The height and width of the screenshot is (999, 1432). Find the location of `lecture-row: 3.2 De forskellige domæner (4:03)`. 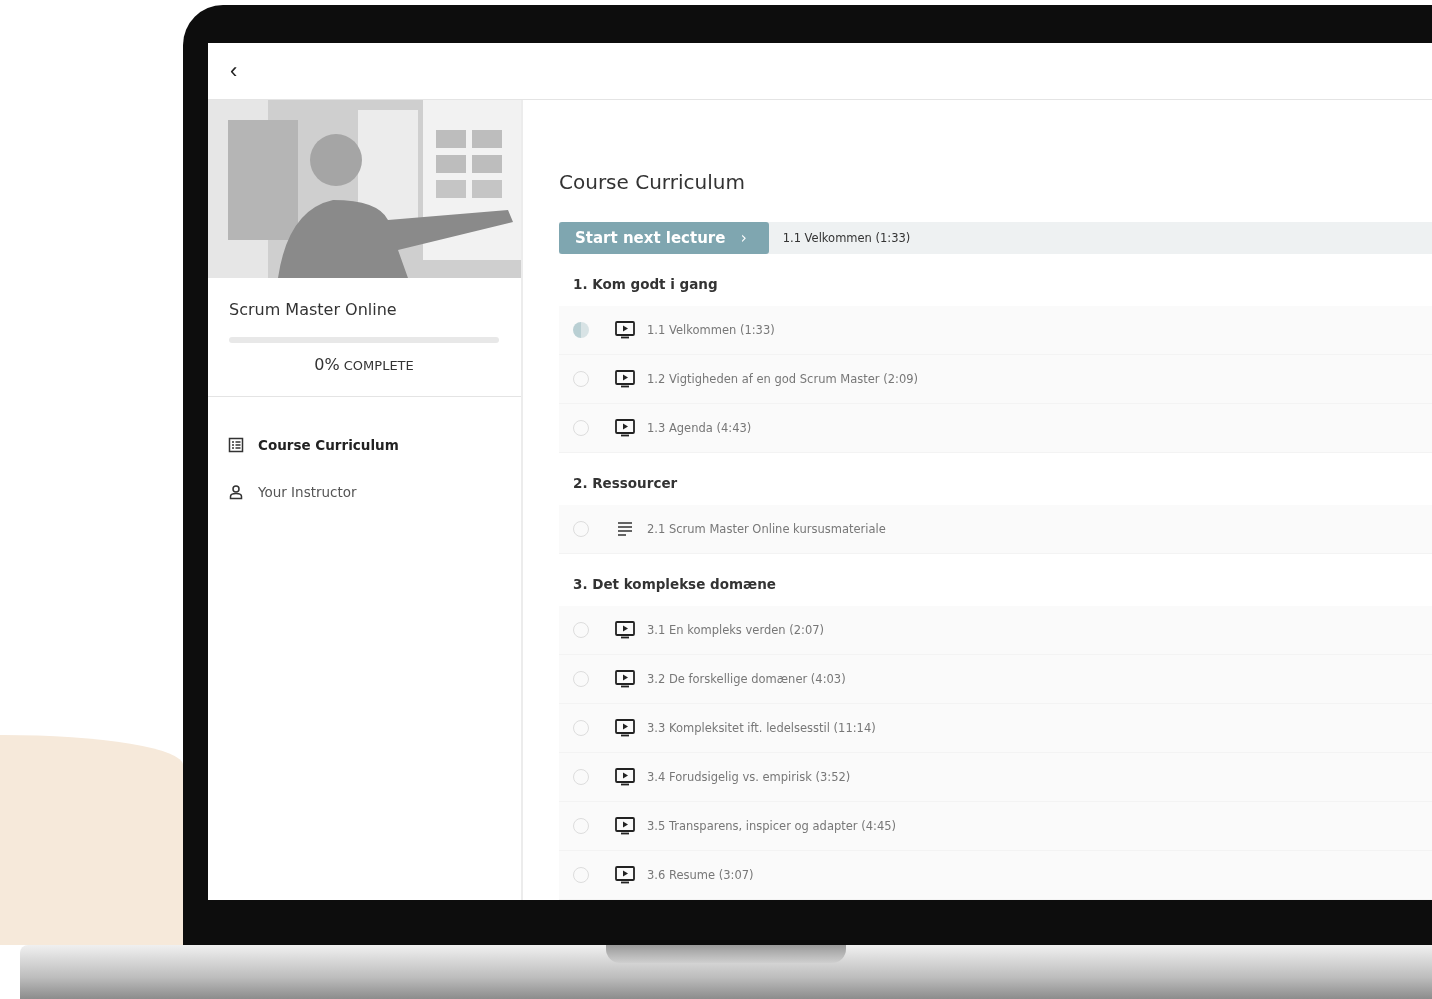

lecture-row: 3.2 De forskellige domæner (4:03) is located at coordinates (995, 679).